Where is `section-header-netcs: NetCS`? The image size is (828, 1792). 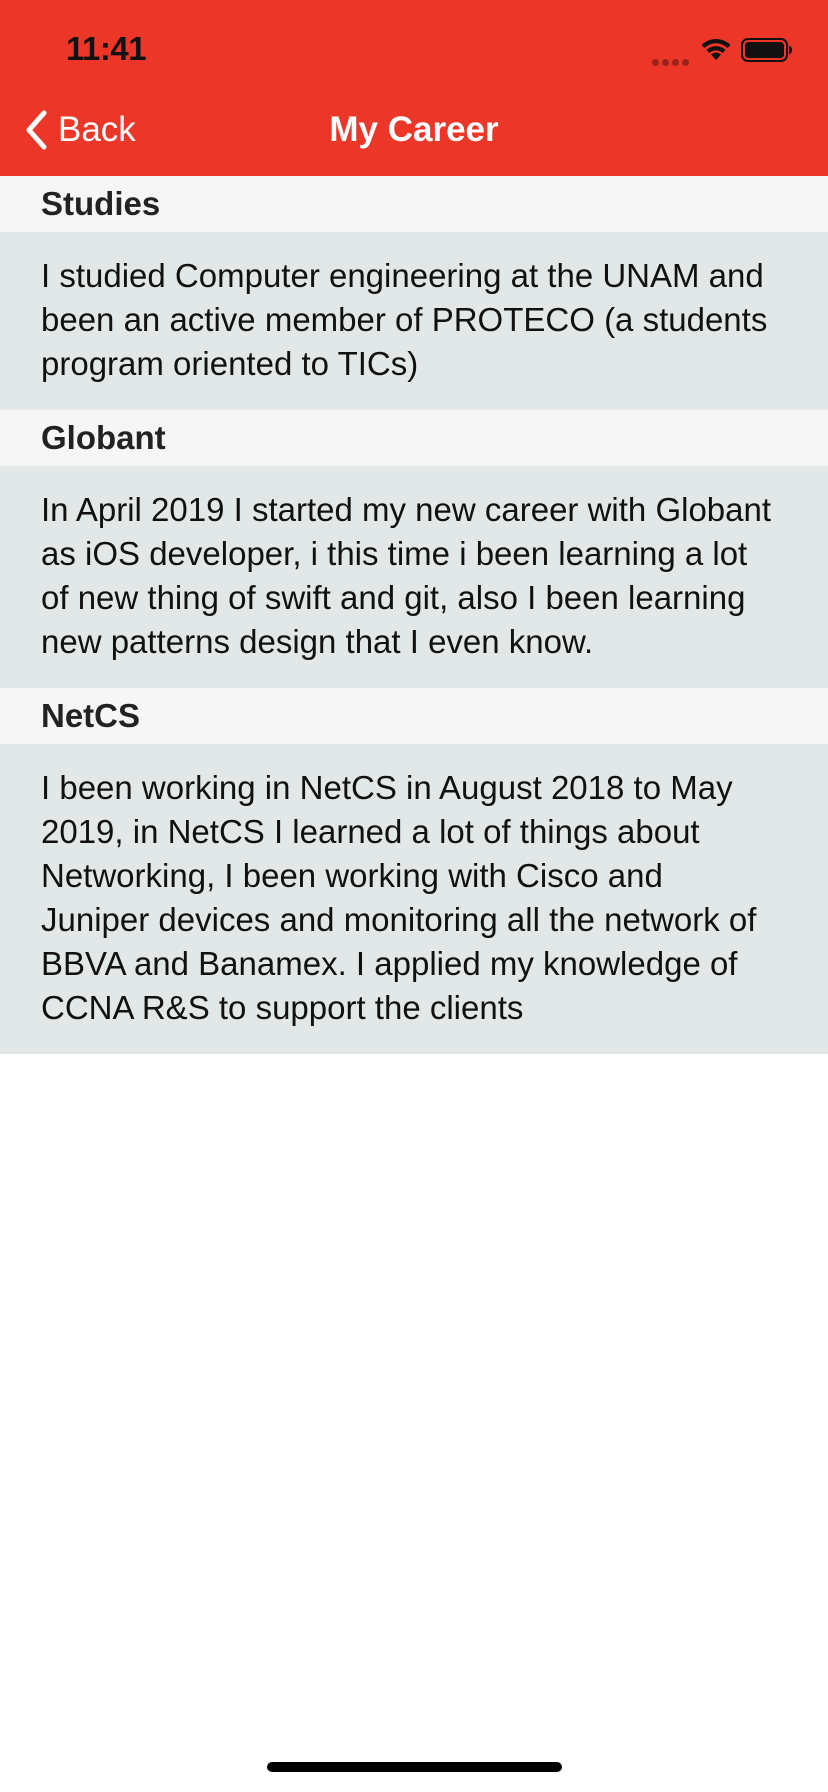
section-header-netcs: NetCS is located at coordinates (414, 716).